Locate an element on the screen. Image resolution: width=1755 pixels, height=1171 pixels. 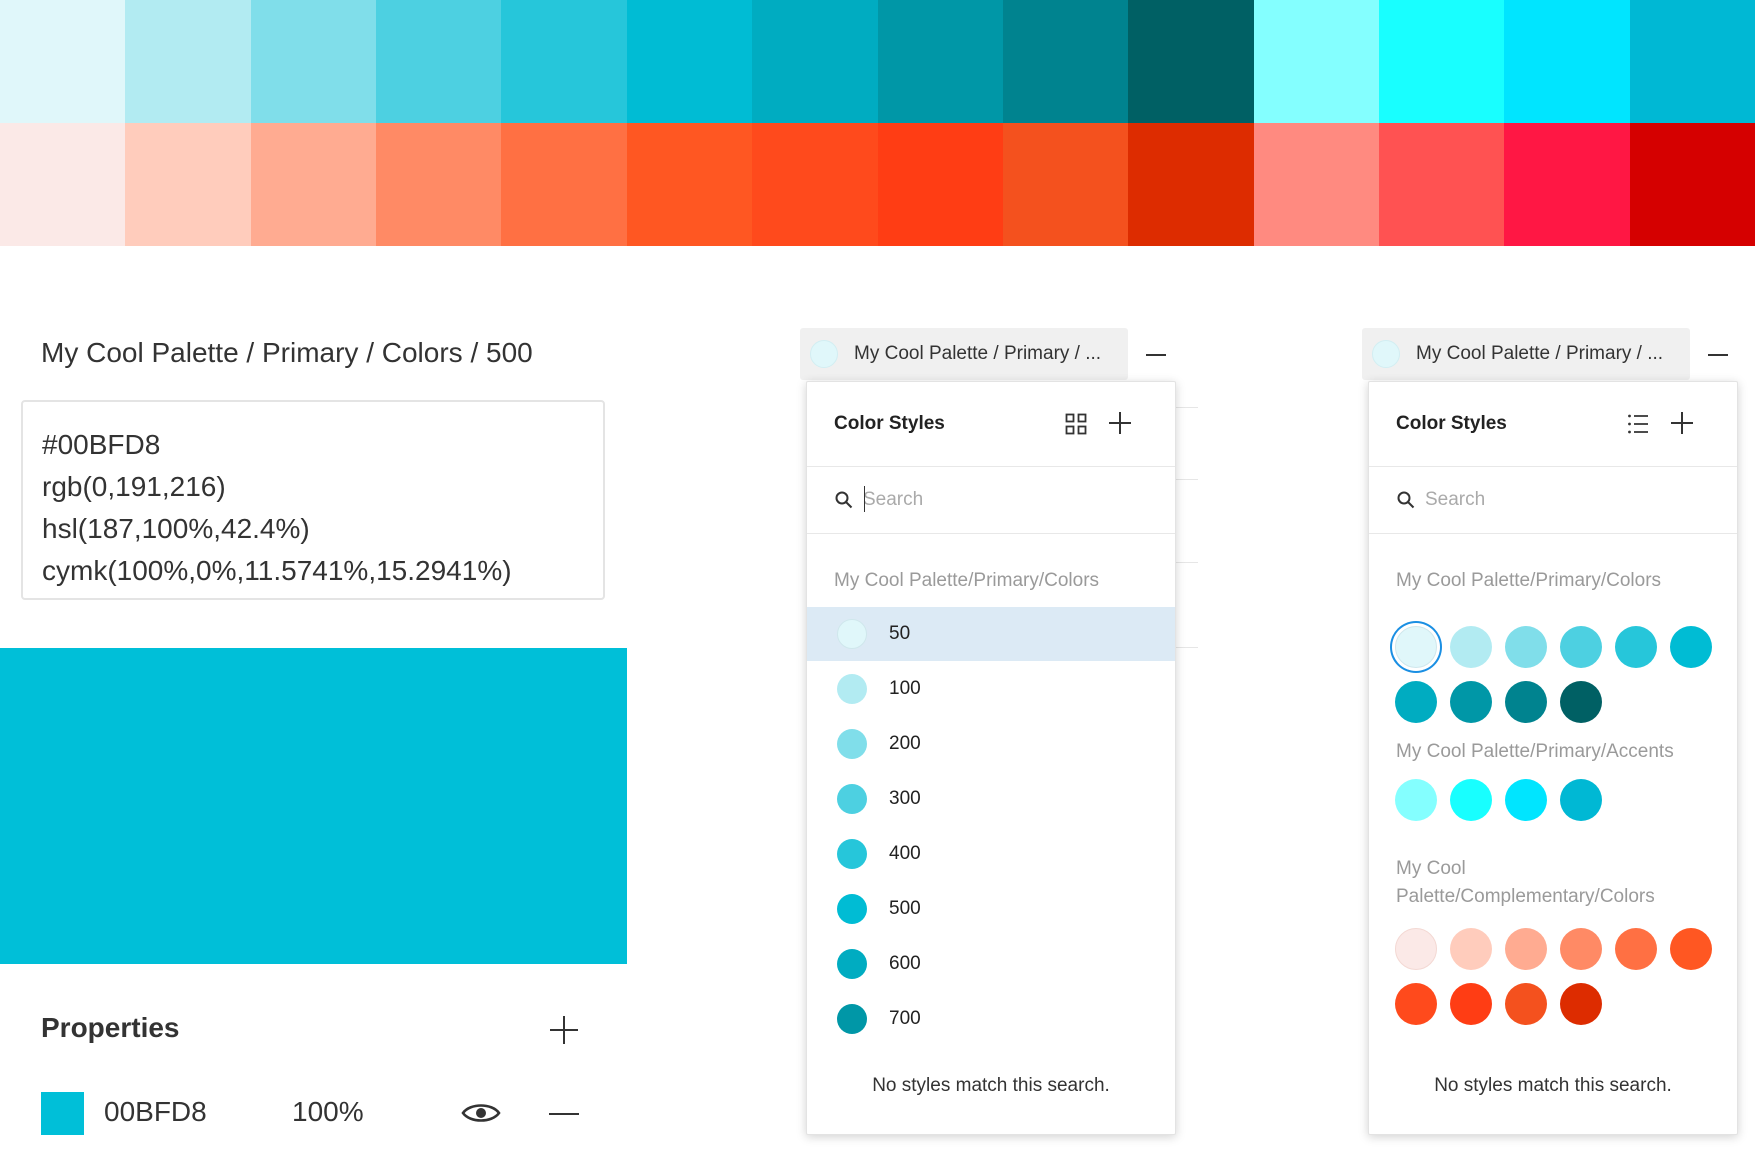
style-name: My Cool Palette / Primary / Colors / 500 is located at coordinates (287, 352).